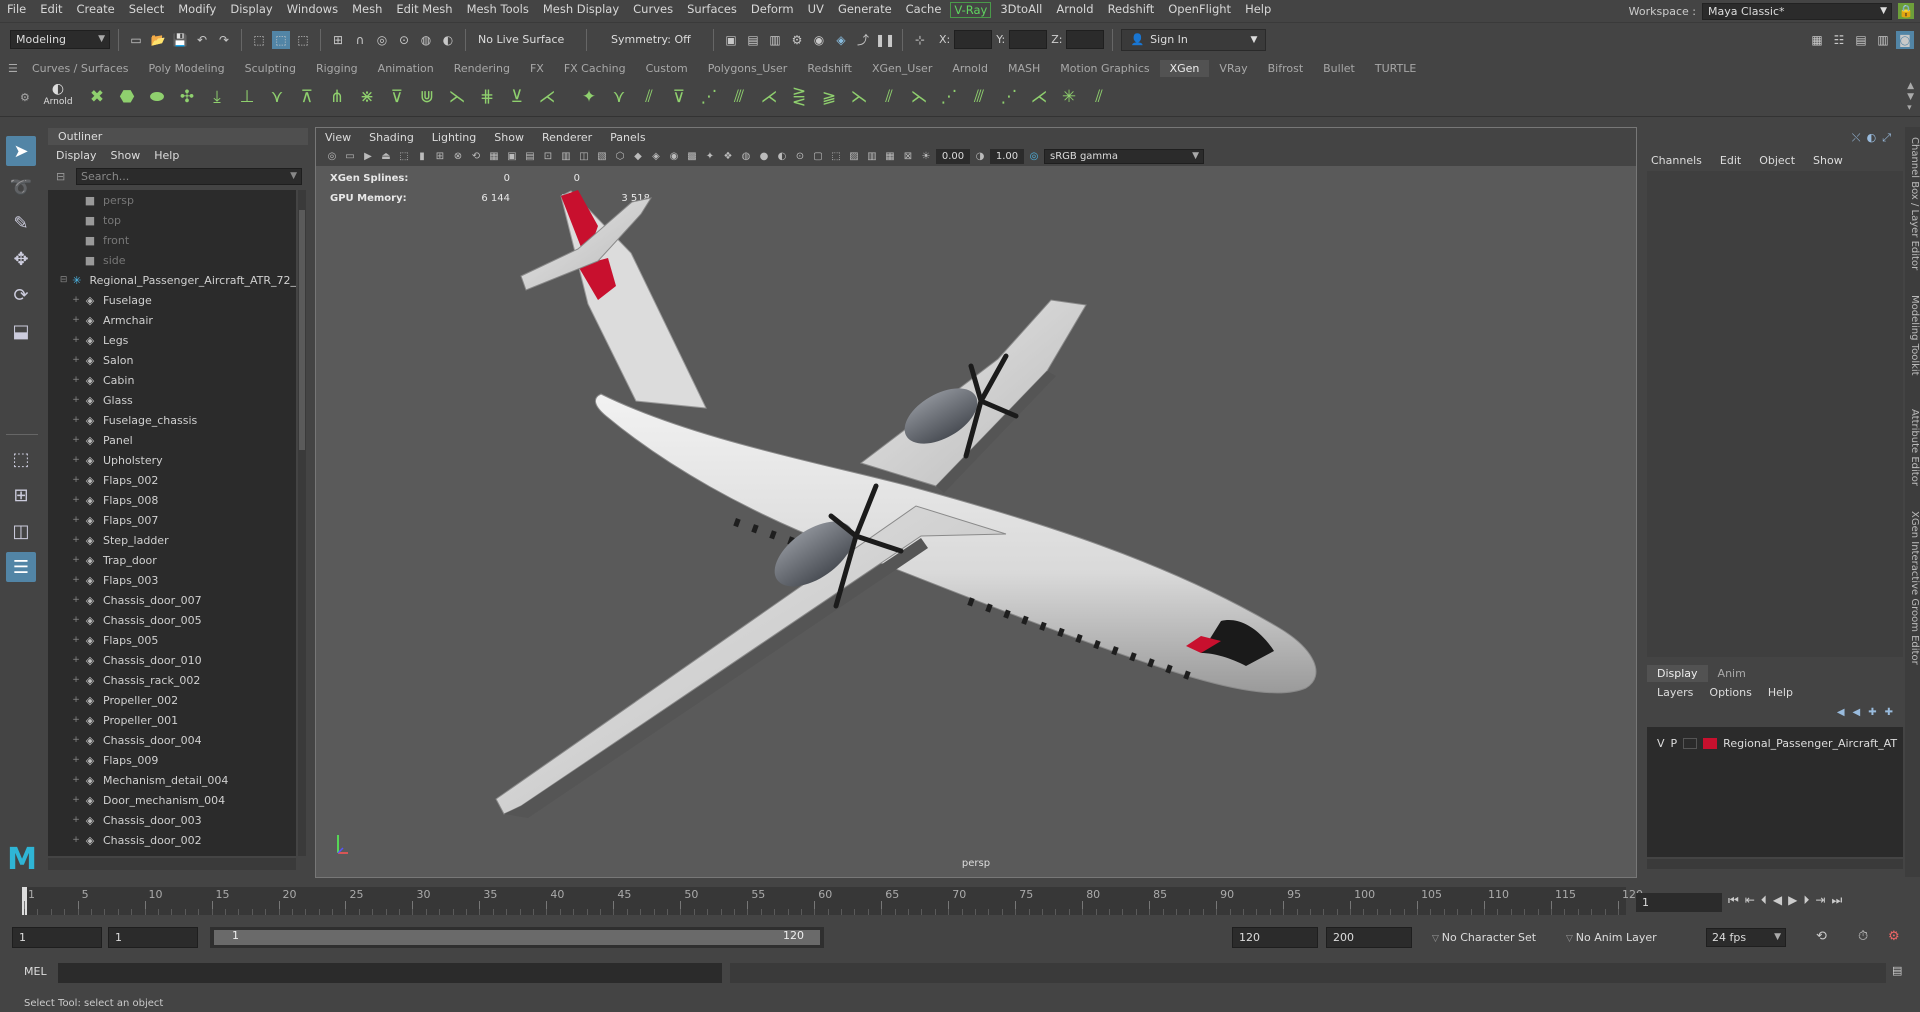  What do you see at coordinates (619, 97) in the screenshot?
I see `xgen-shelf-tool-icon: ⋎` at bounding box center [619, 97].